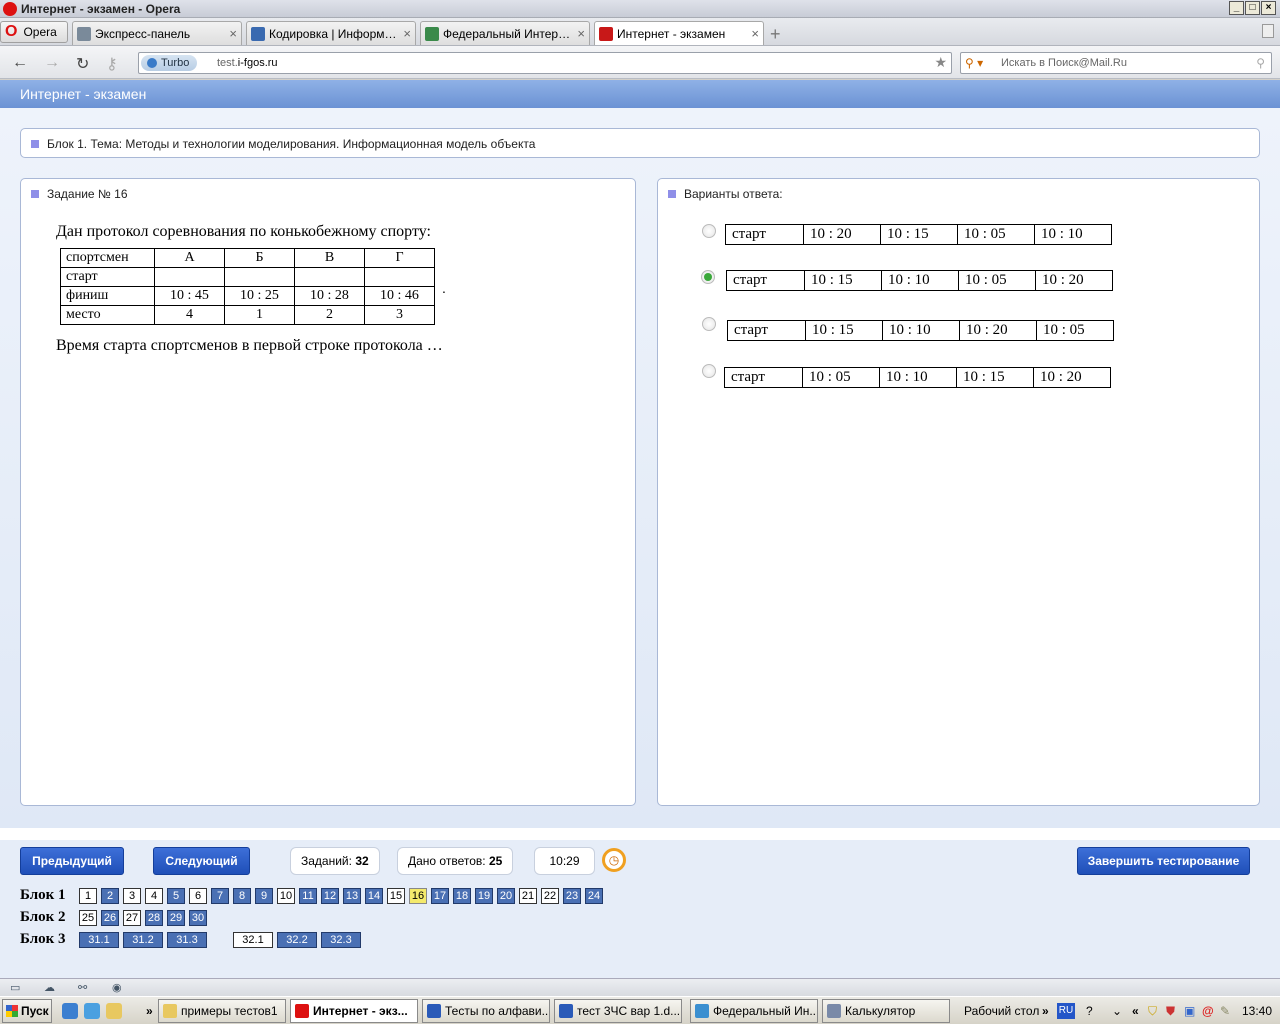 The height and width of the screenshot is (1024, 1280). I want to click on question-number-button: 10, so click(286, 896).